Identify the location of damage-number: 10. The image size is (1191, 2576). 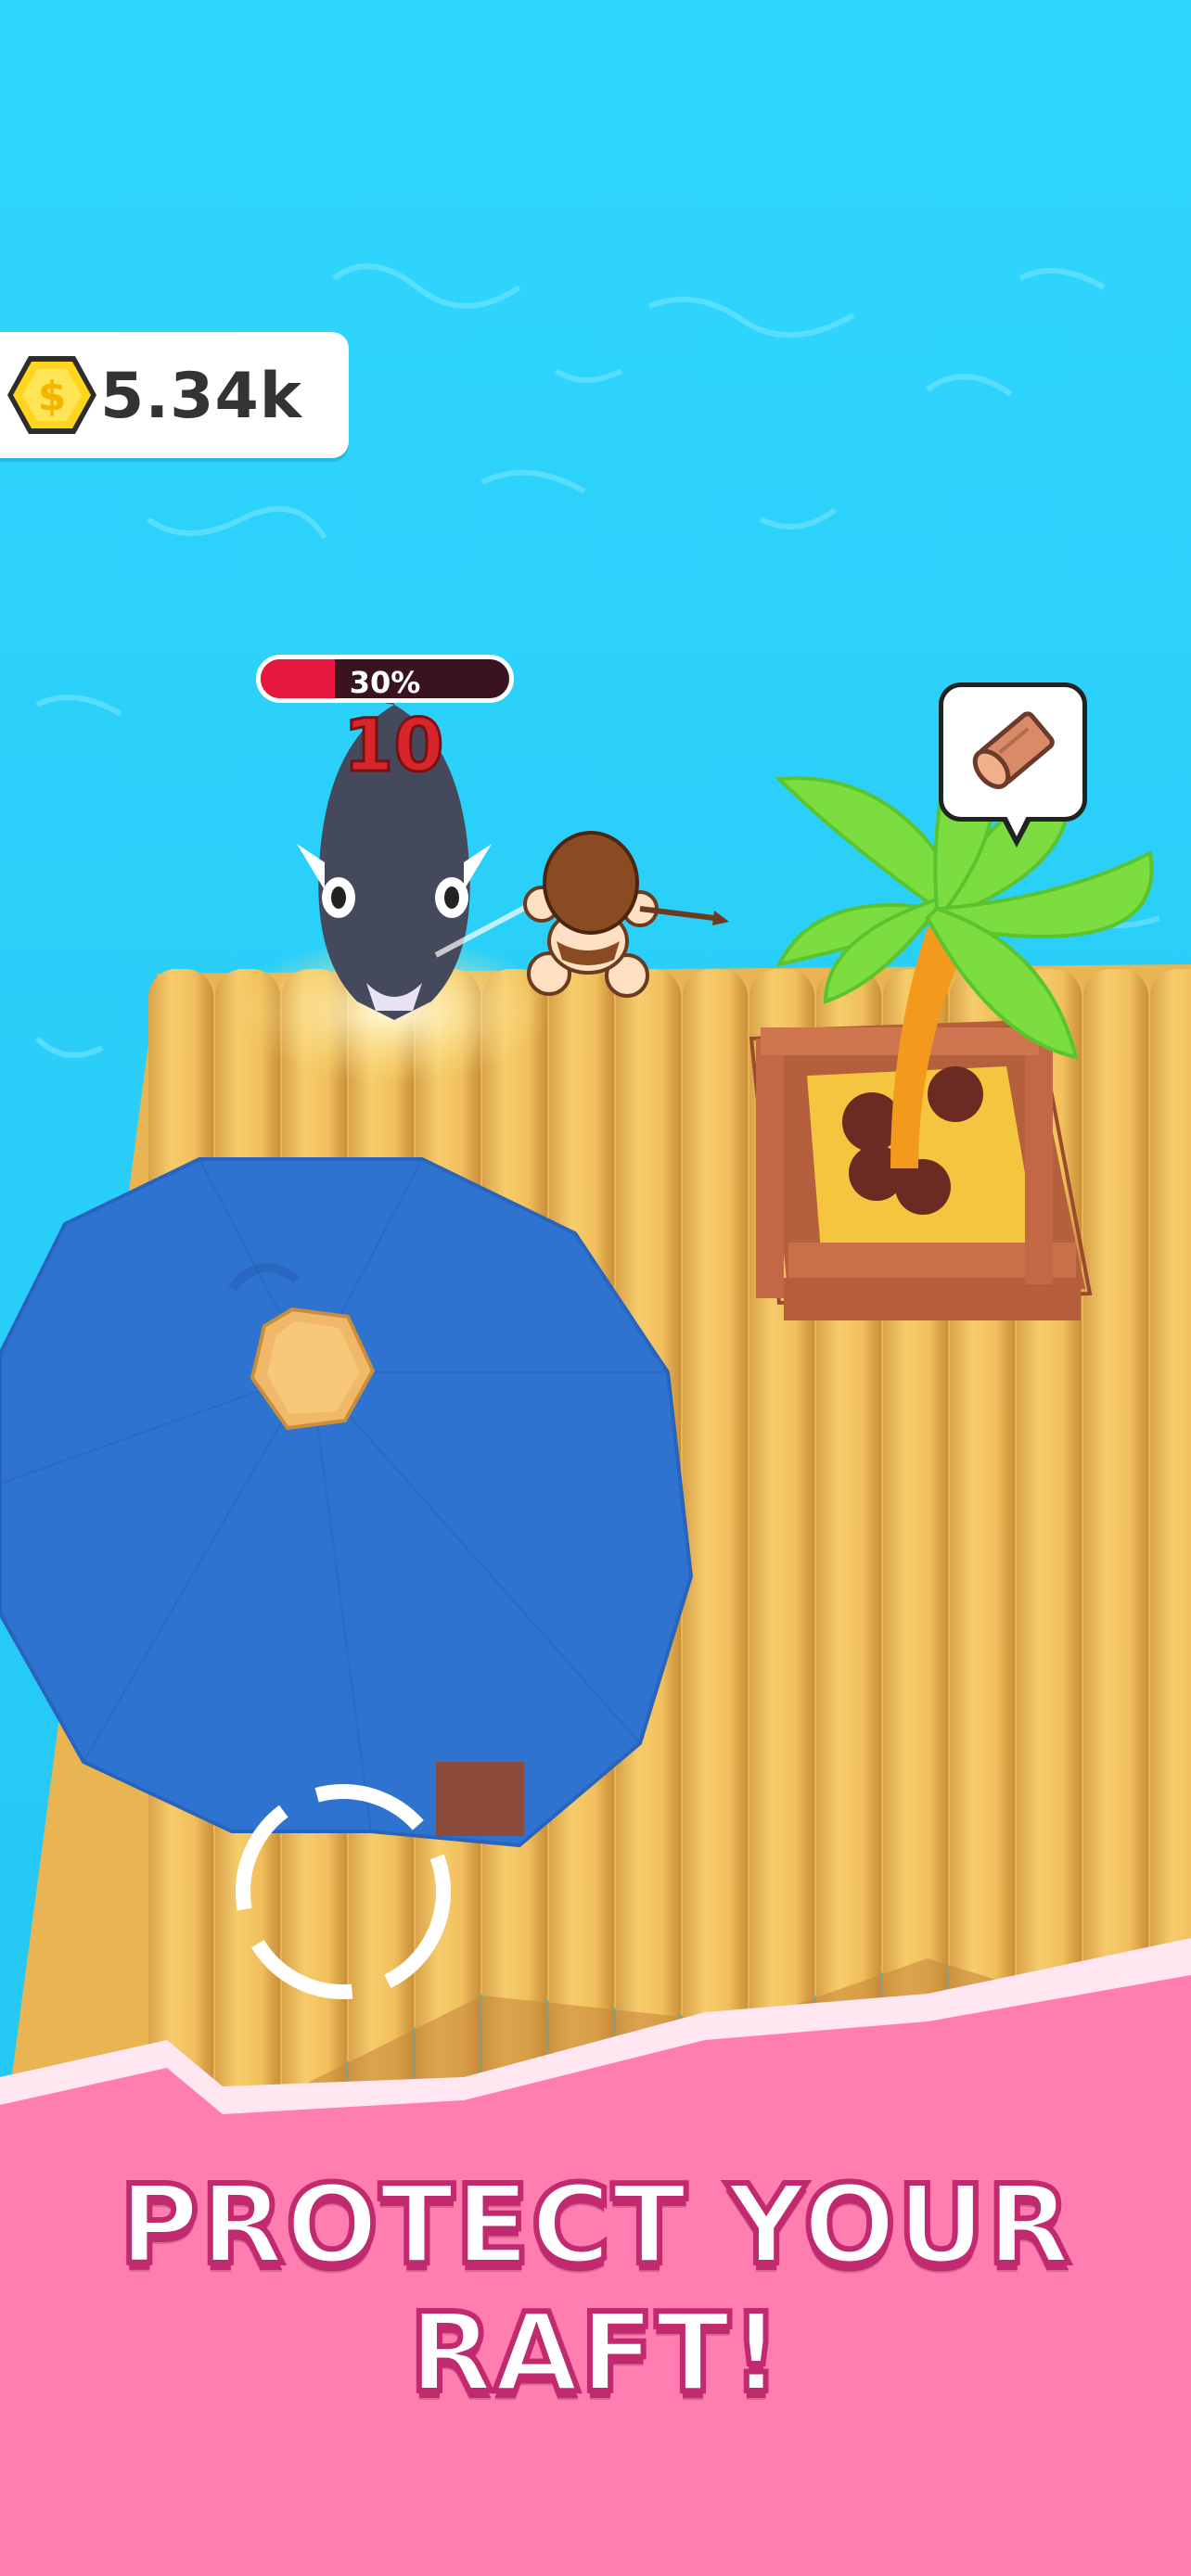
(394, 747).